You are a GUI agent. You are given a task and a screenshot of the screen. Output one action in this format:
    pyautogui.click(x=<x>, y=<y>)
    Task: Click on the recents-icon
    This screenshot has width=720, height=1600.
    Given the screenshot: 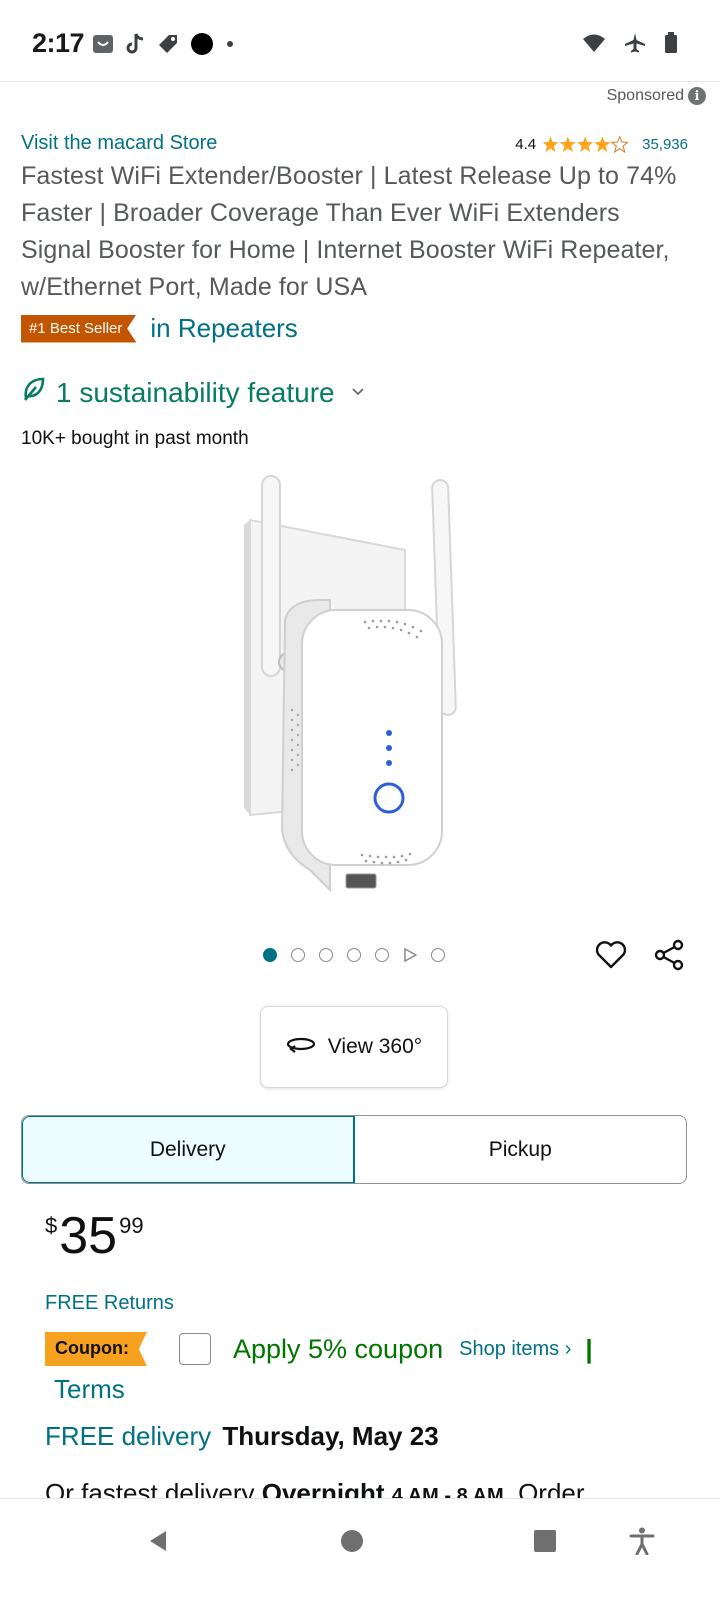 What is the action you would take?
    pyautogui.click(x=545, y=1541)
    